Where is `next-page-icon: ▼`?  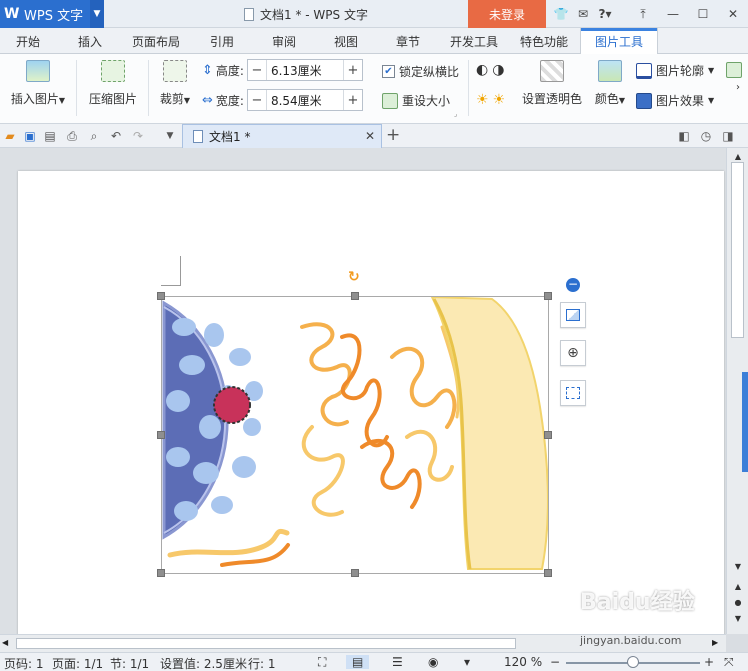 next-page-icon: ▼ is located at coordinates (738, 618).